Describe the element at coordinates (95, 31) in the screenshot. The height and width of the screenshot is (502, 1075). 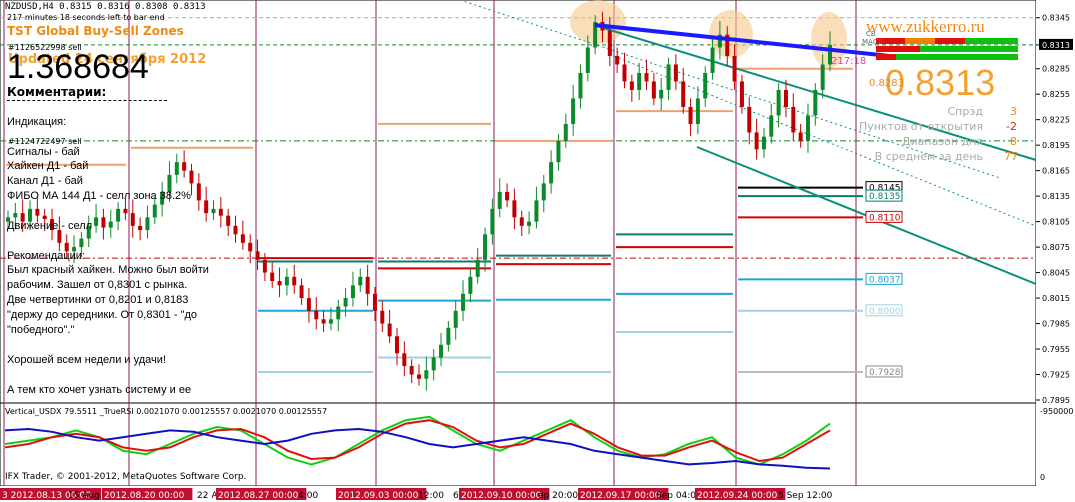
I see `indicator-title: TST Global Buy-Sell Zones` at that location.